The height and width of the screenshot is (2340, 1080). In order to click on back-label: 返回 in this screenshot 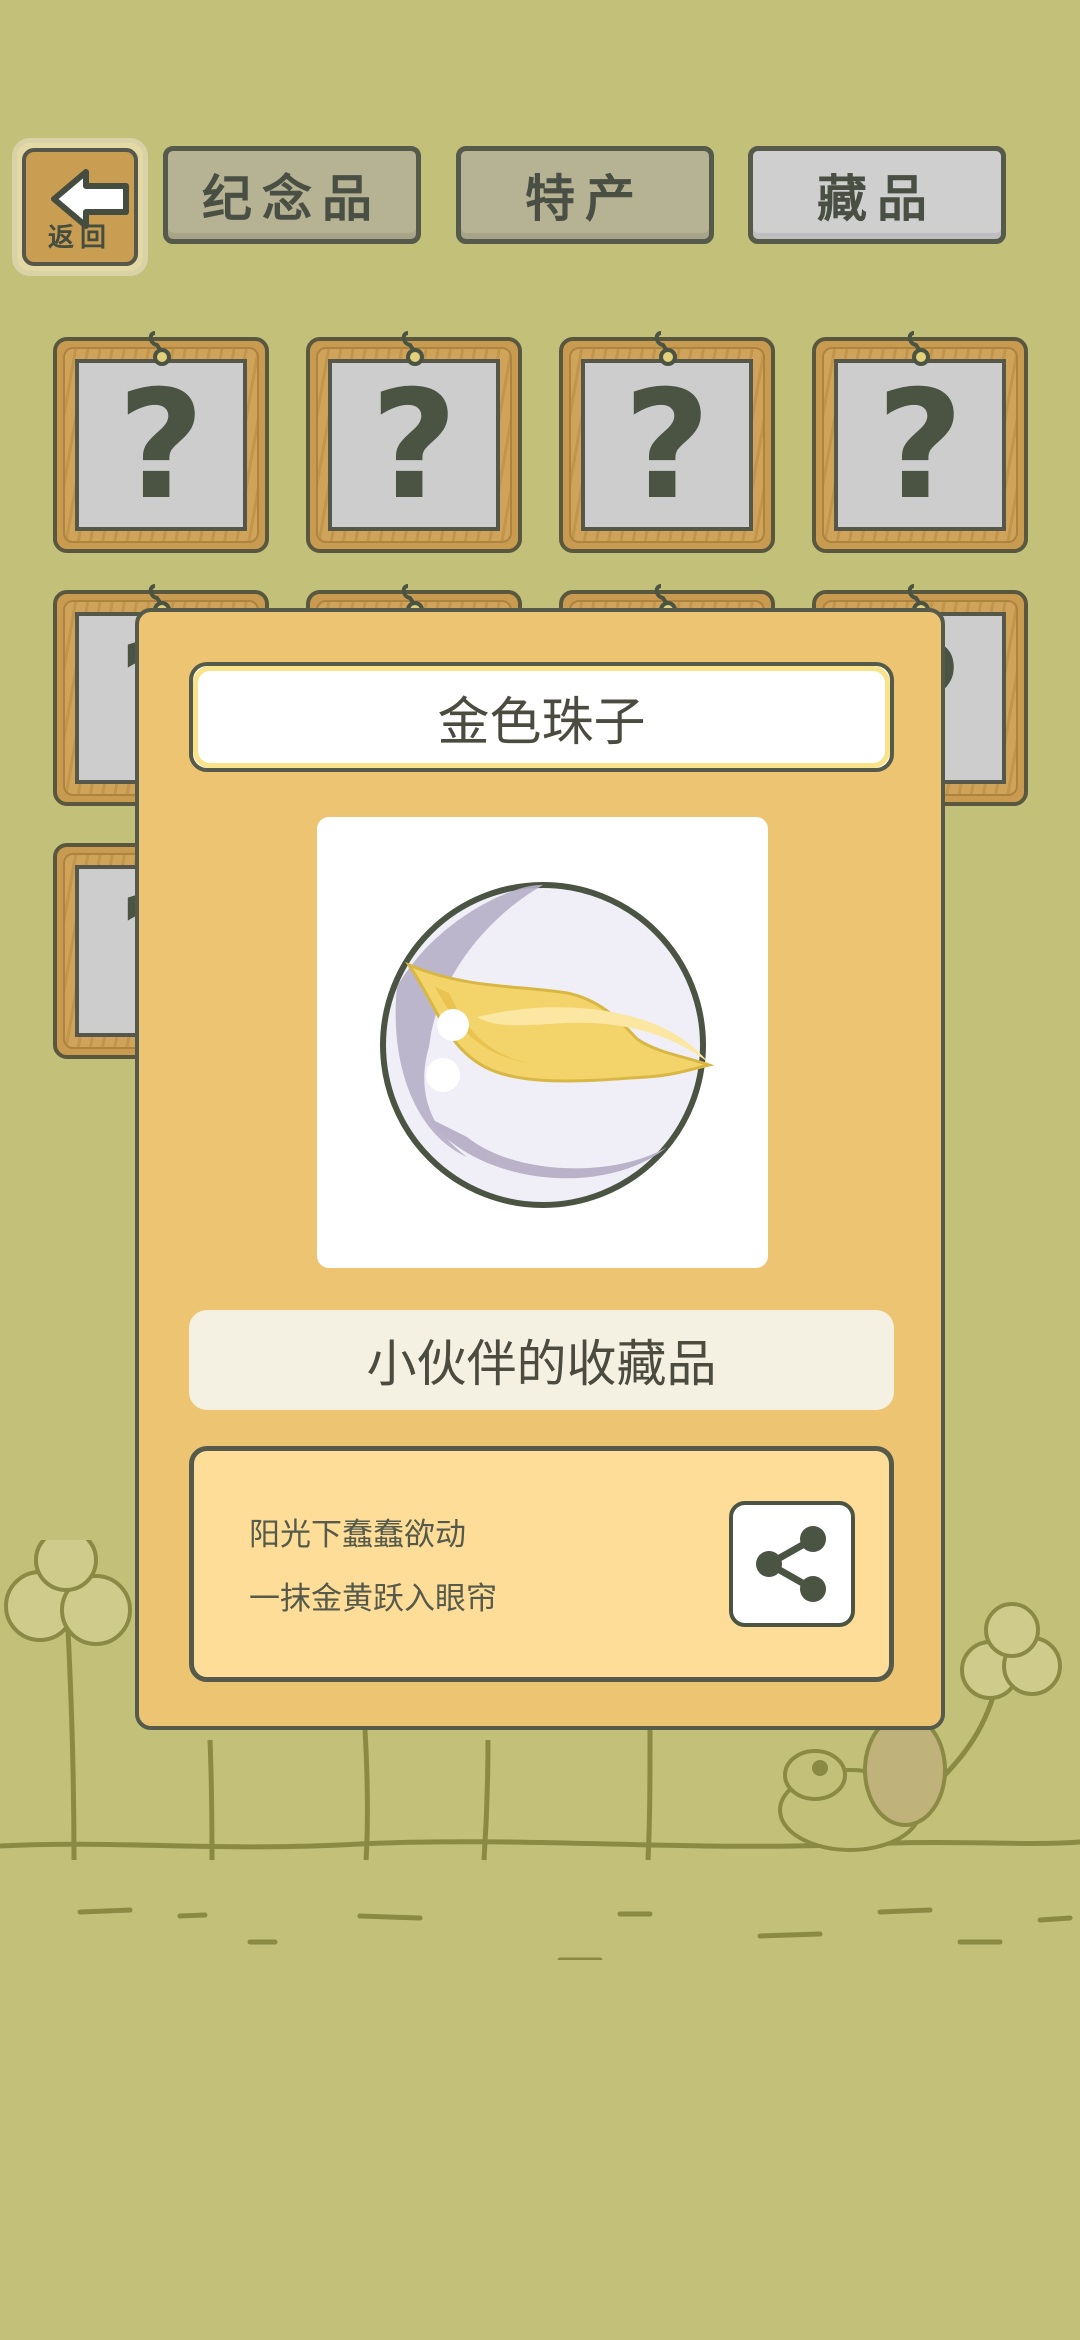, I will do `click(79, 238)`.